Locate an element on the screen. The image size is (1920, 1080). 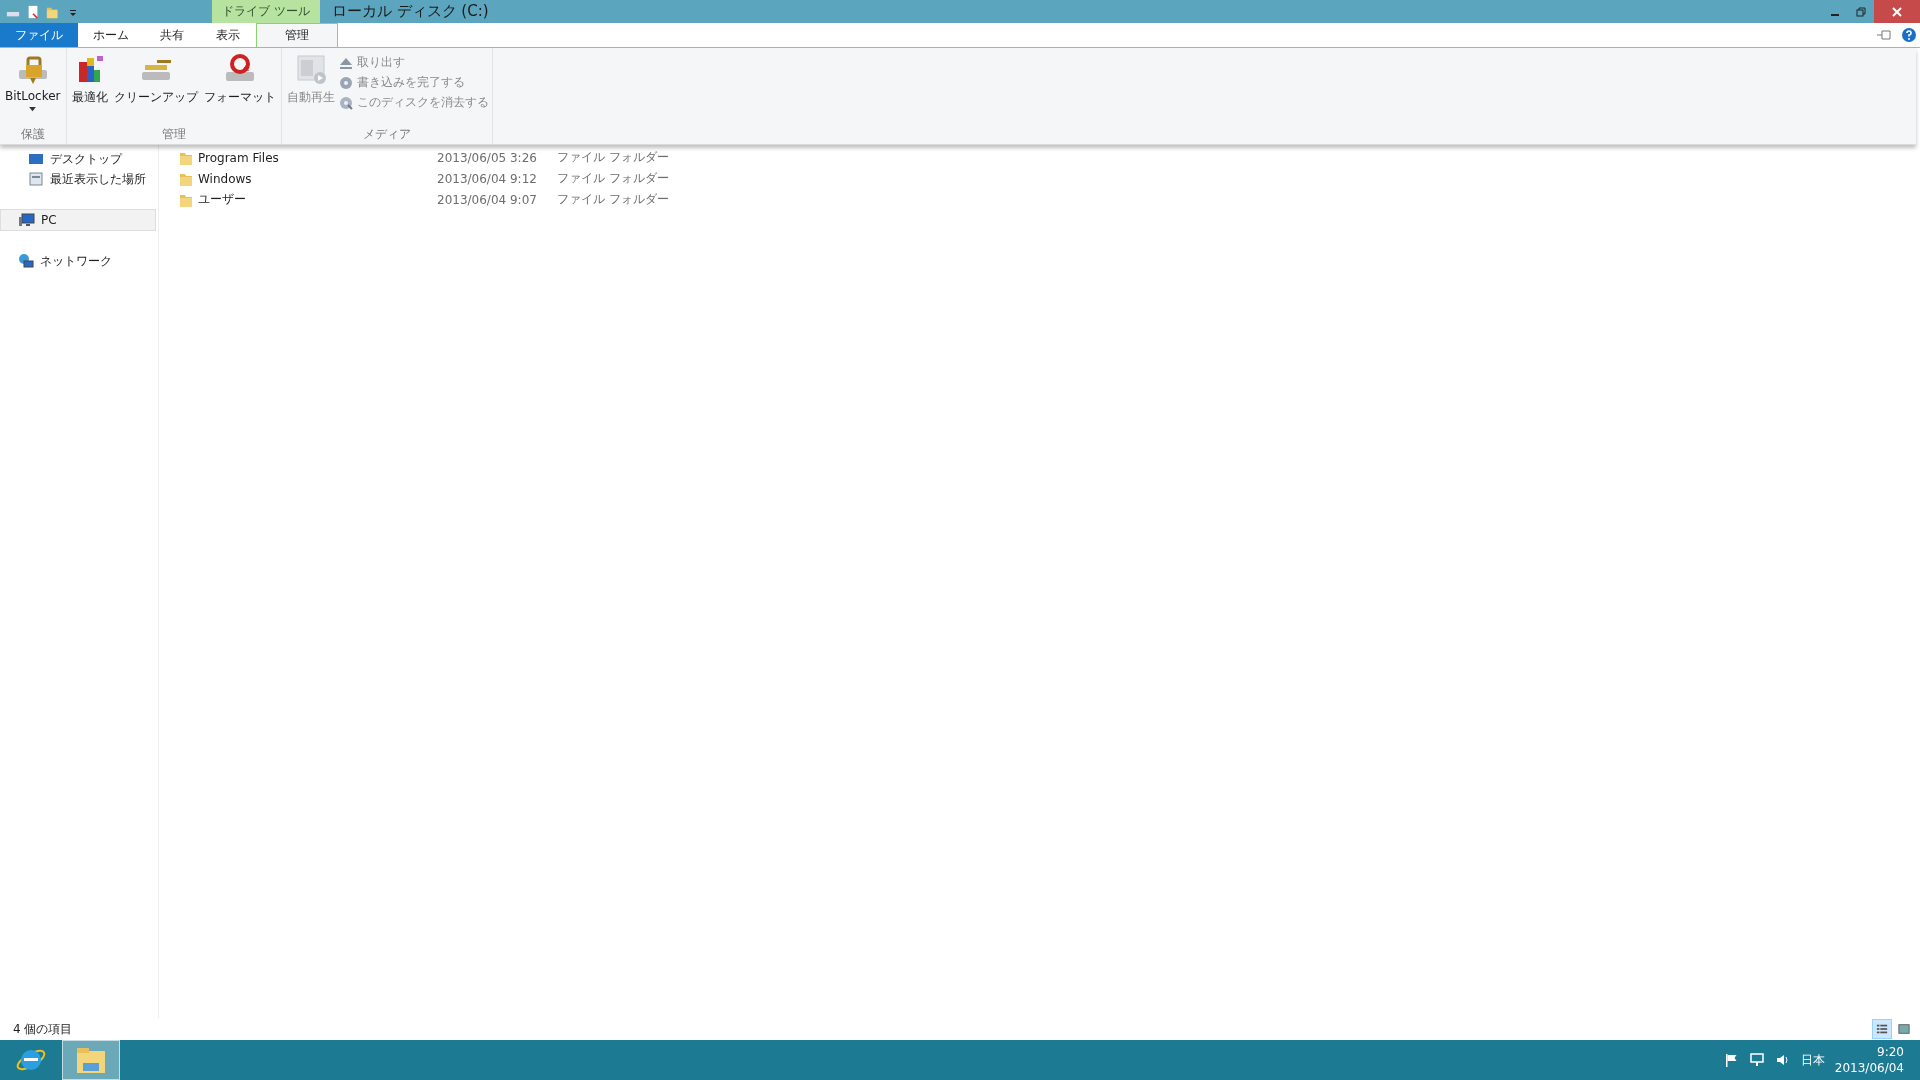
document-icon is located at coordinates (33, 11).